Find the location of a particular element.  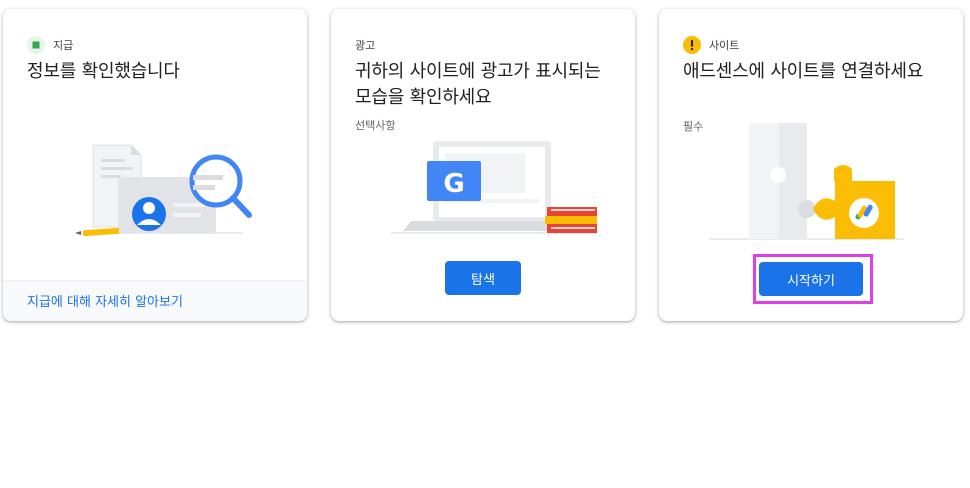

card-subtitle: 선택사항 is located at coordinates (375, 125).